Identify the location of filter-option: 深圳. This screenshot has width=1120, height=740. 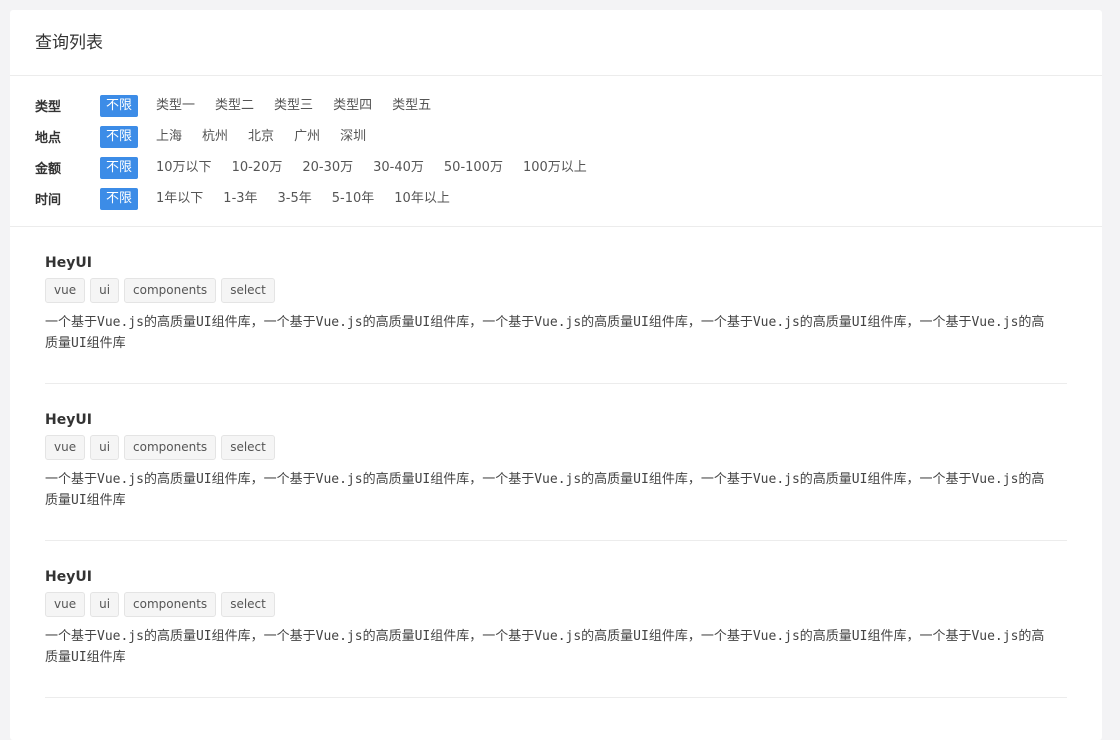
(353, 137).